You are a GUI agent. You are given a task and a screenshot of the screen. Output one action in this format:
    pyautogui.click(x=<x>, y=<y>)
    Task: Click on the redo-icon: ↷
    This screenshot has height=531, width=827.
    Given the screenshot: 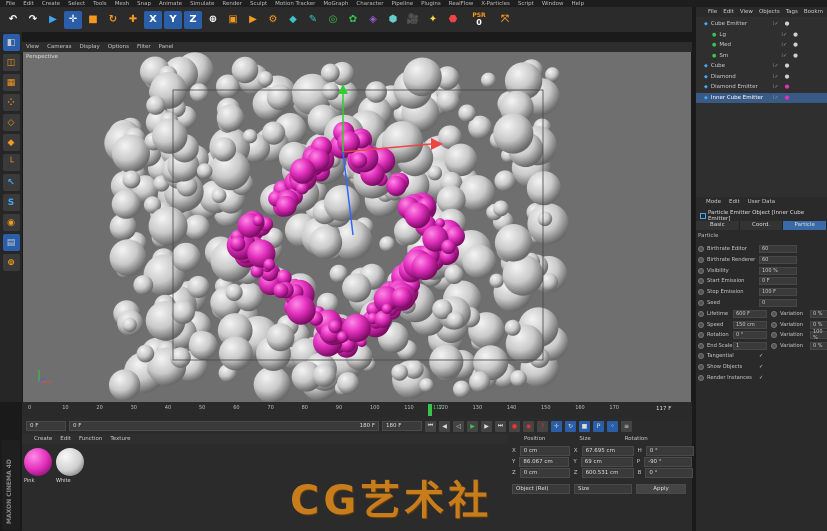 What is the action you would take?
    pyautogui.click(x=33, y=20)
    